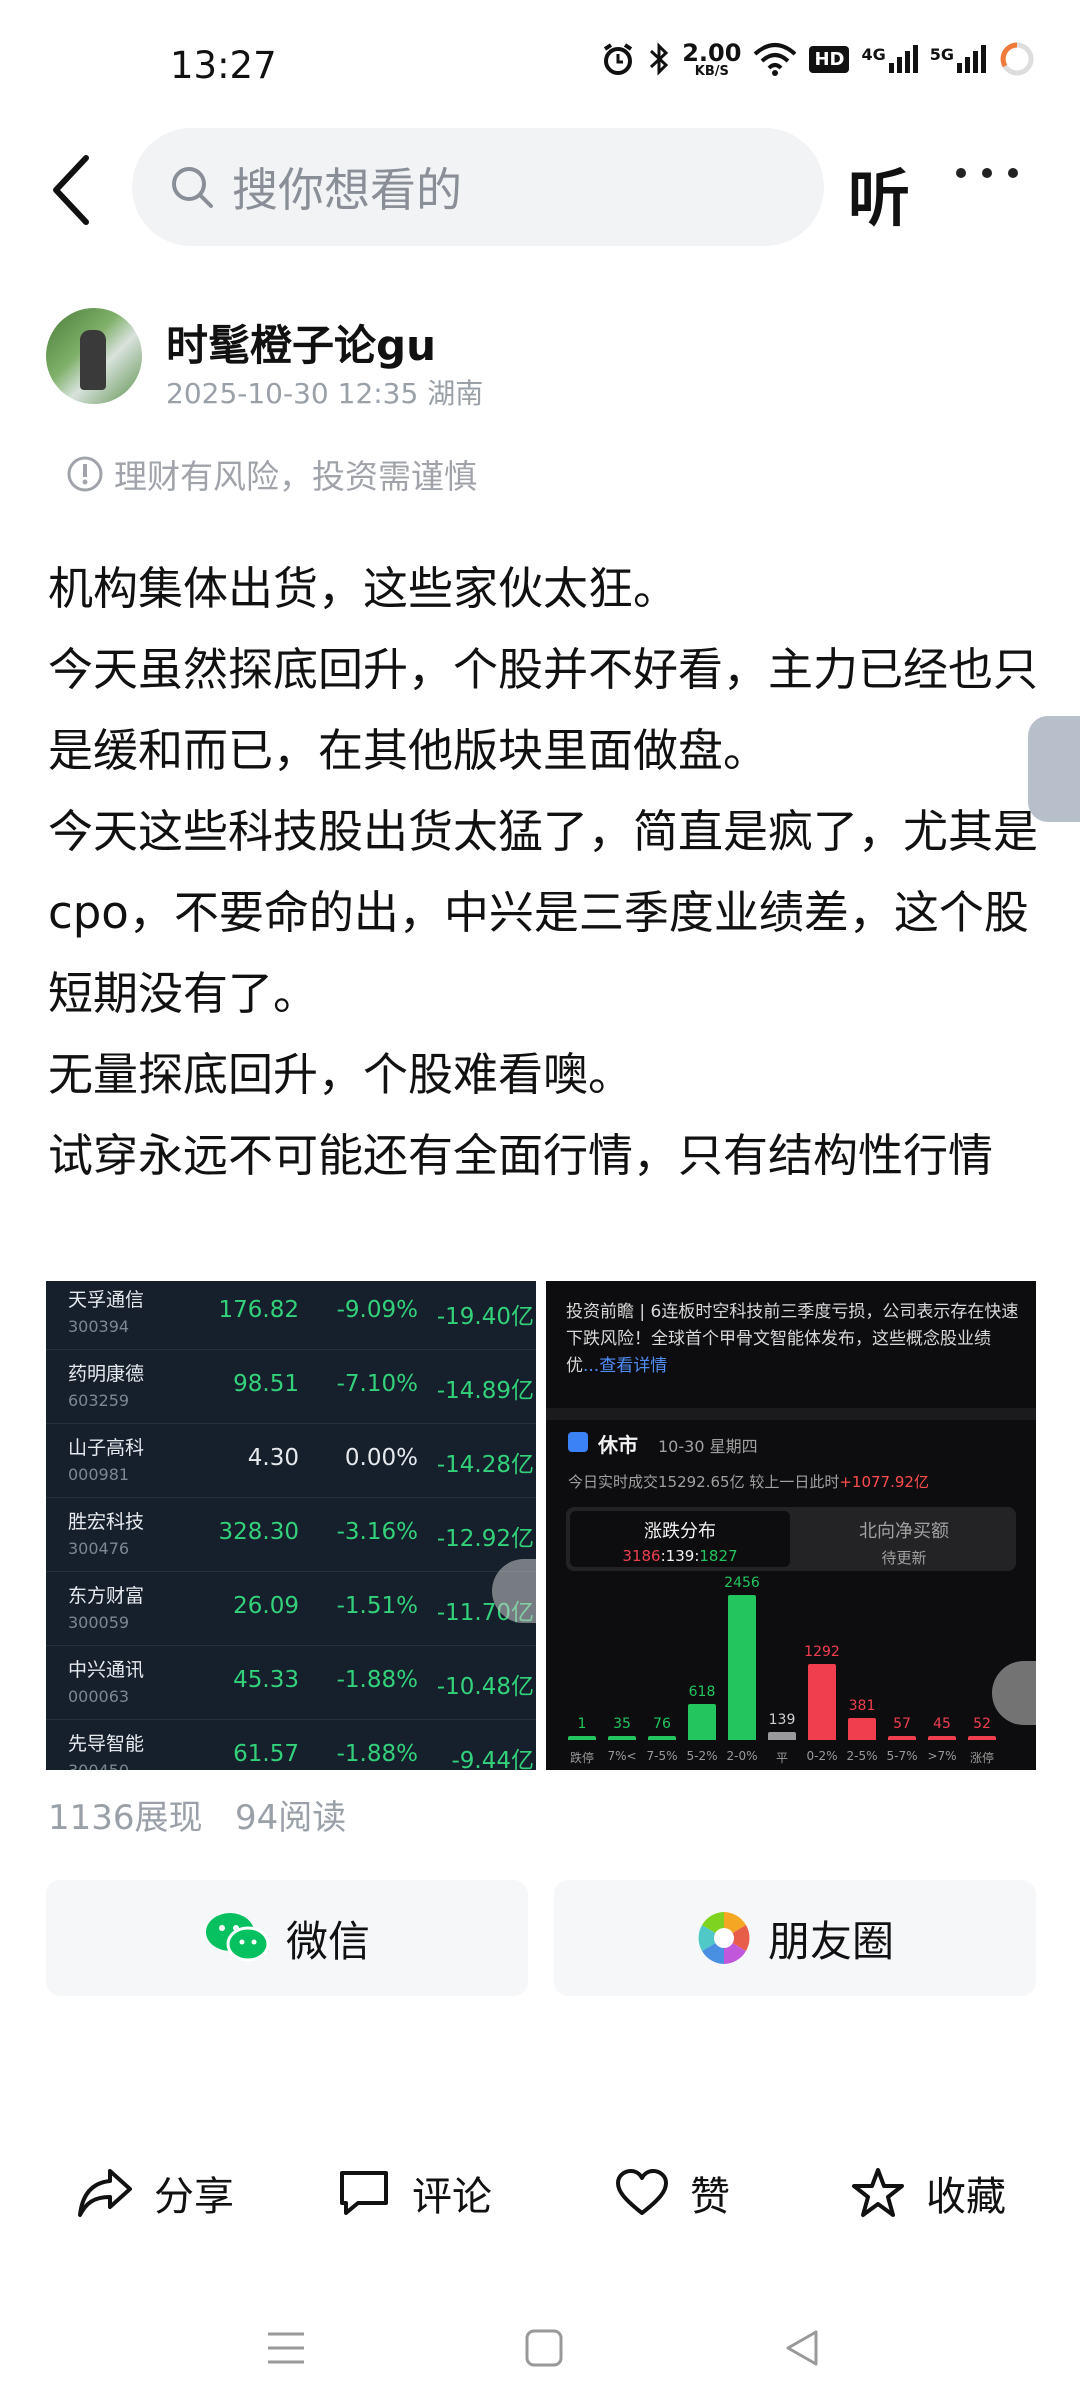  I want to click on stock-change: -1.88%, so click(377, 1680).